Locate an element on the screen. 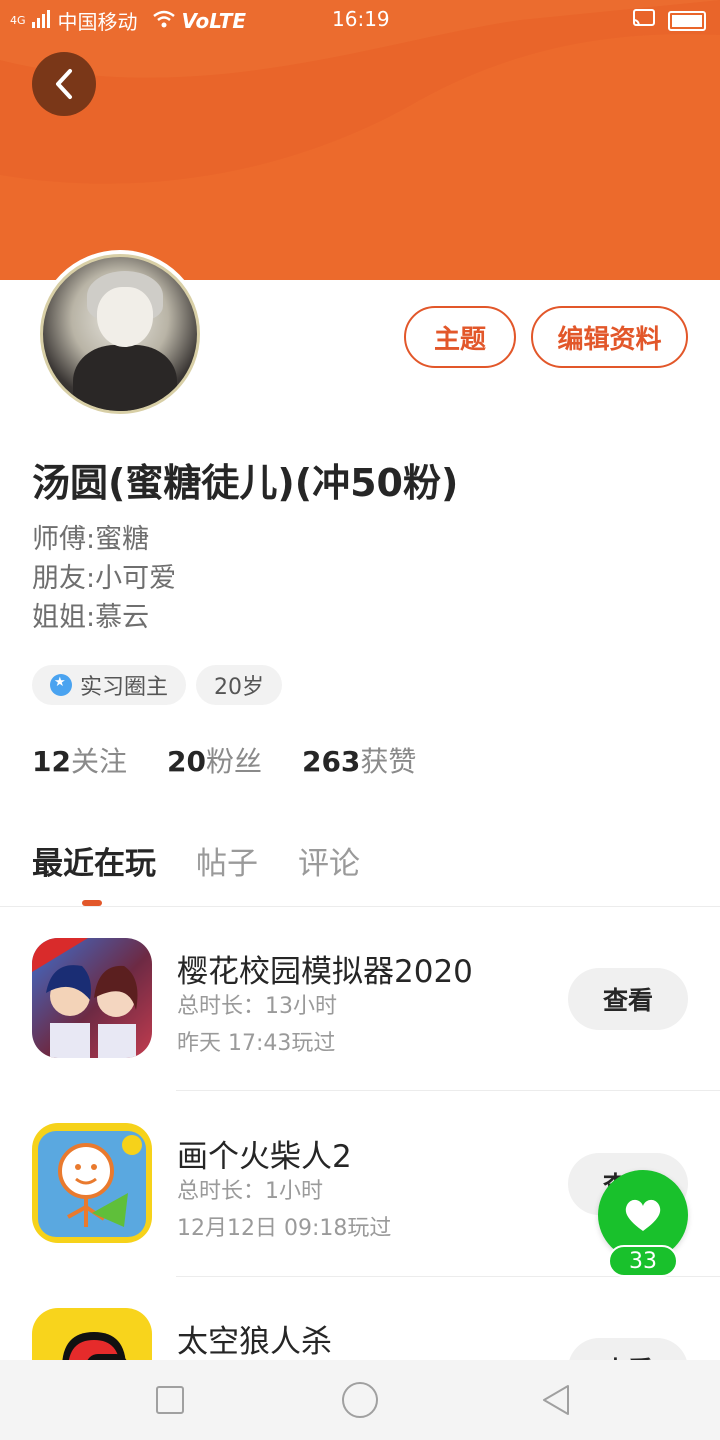 This screenshot has height=1440, width=720. chevron-left-icon is located at coordinates (64, 84).